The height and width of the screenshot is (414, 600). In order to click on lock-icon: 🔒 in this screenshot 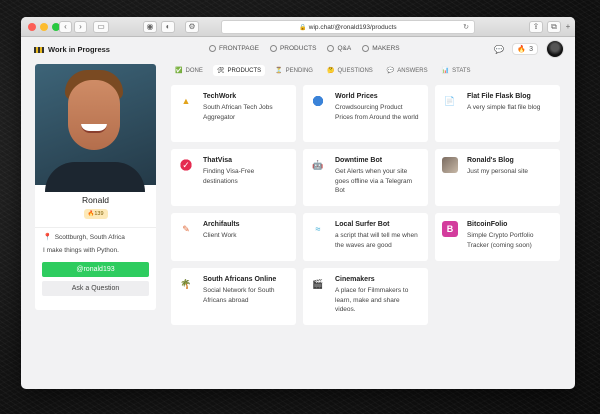, I will do `click(303, 27)`.